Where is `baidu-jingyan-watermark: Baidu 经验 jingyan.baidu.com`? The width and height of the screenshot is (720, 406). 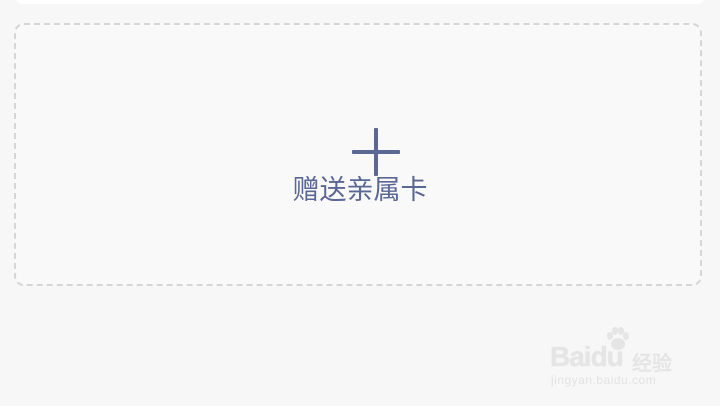 baidu-jingyan-watermark: Baidu 经验 jingyan.baidu.com is located at coordinates (615, 359).